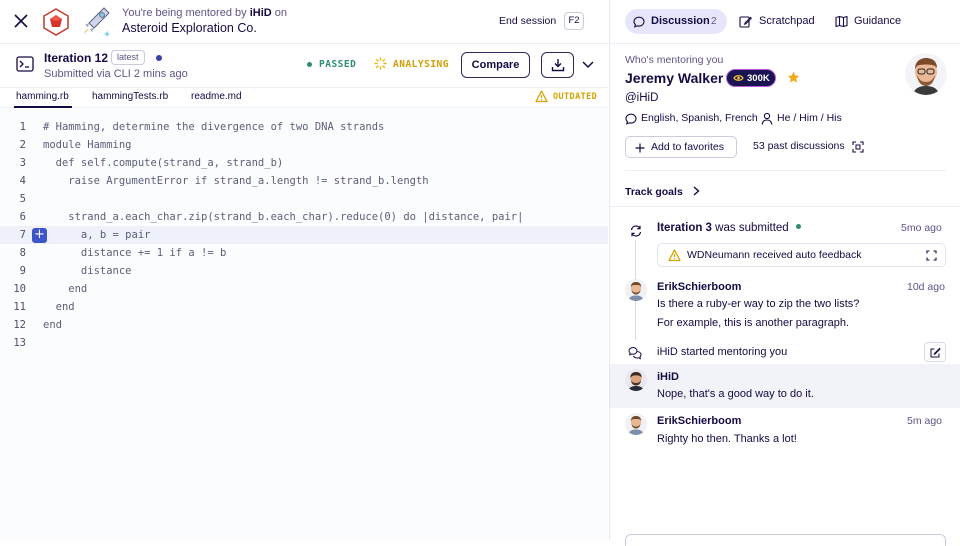  Describe the element at coordinates (662, 191) in the screenshot. I see `track-goals-link: Track goals` at that location.